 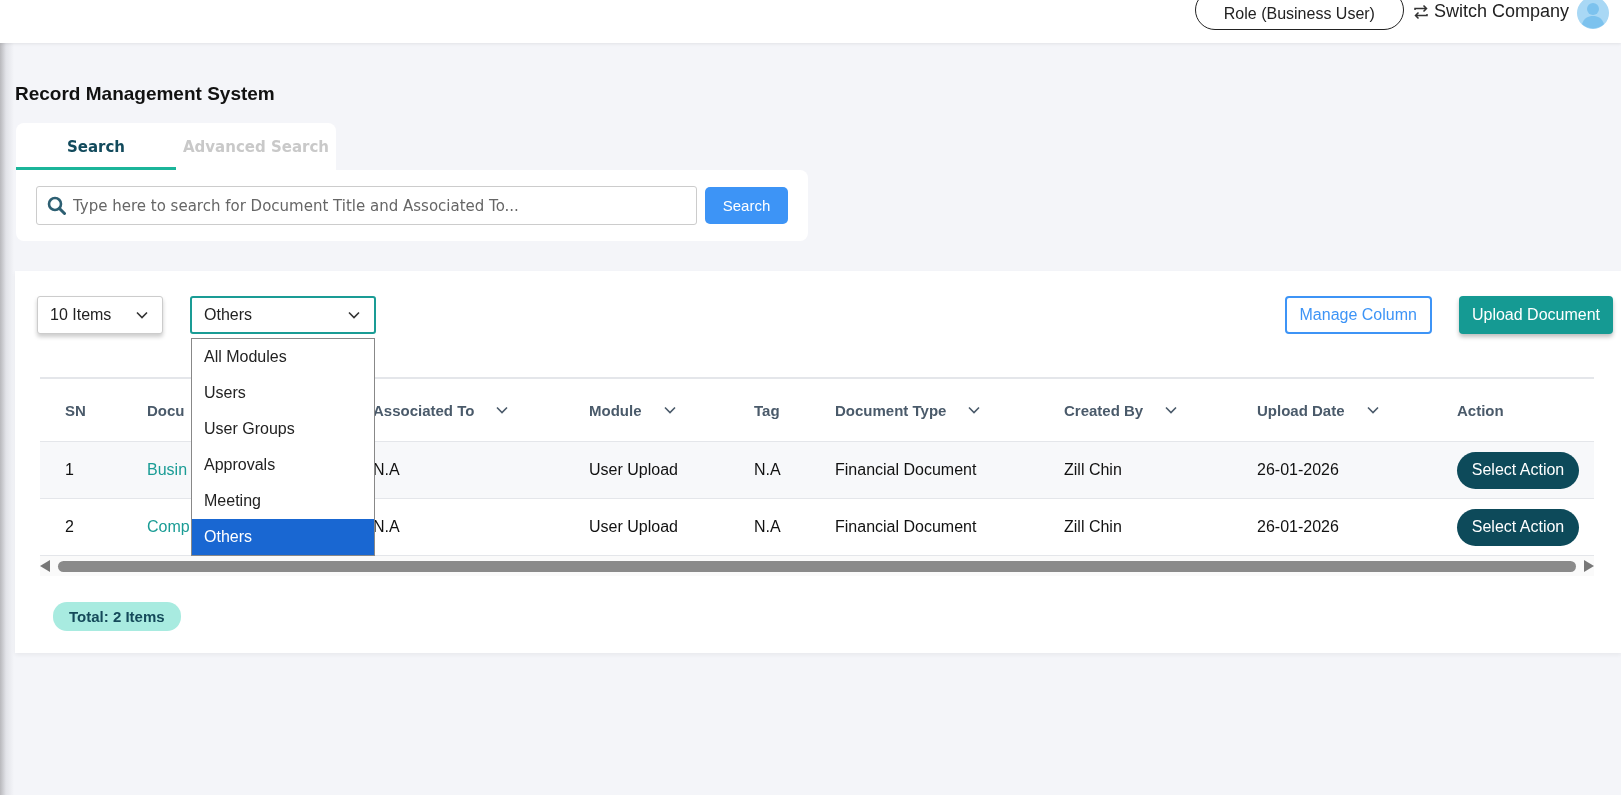 I want to click on scroll-right-icon, so click(x=1589, y=566).